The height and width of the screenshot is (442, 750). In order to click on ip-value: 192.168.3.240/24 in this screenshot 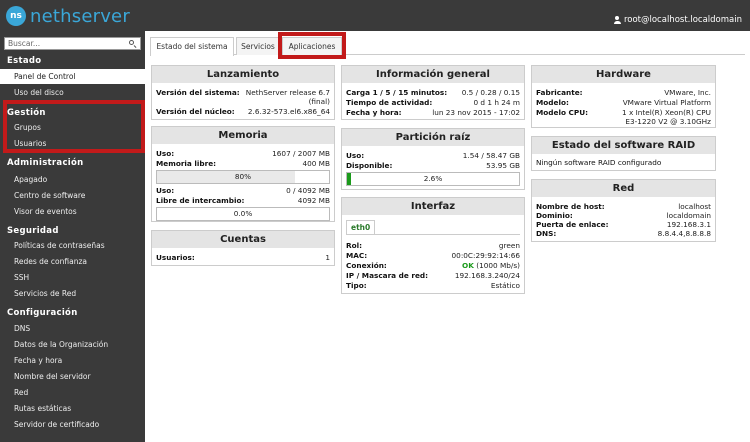, I will do `click(487, 275)`.